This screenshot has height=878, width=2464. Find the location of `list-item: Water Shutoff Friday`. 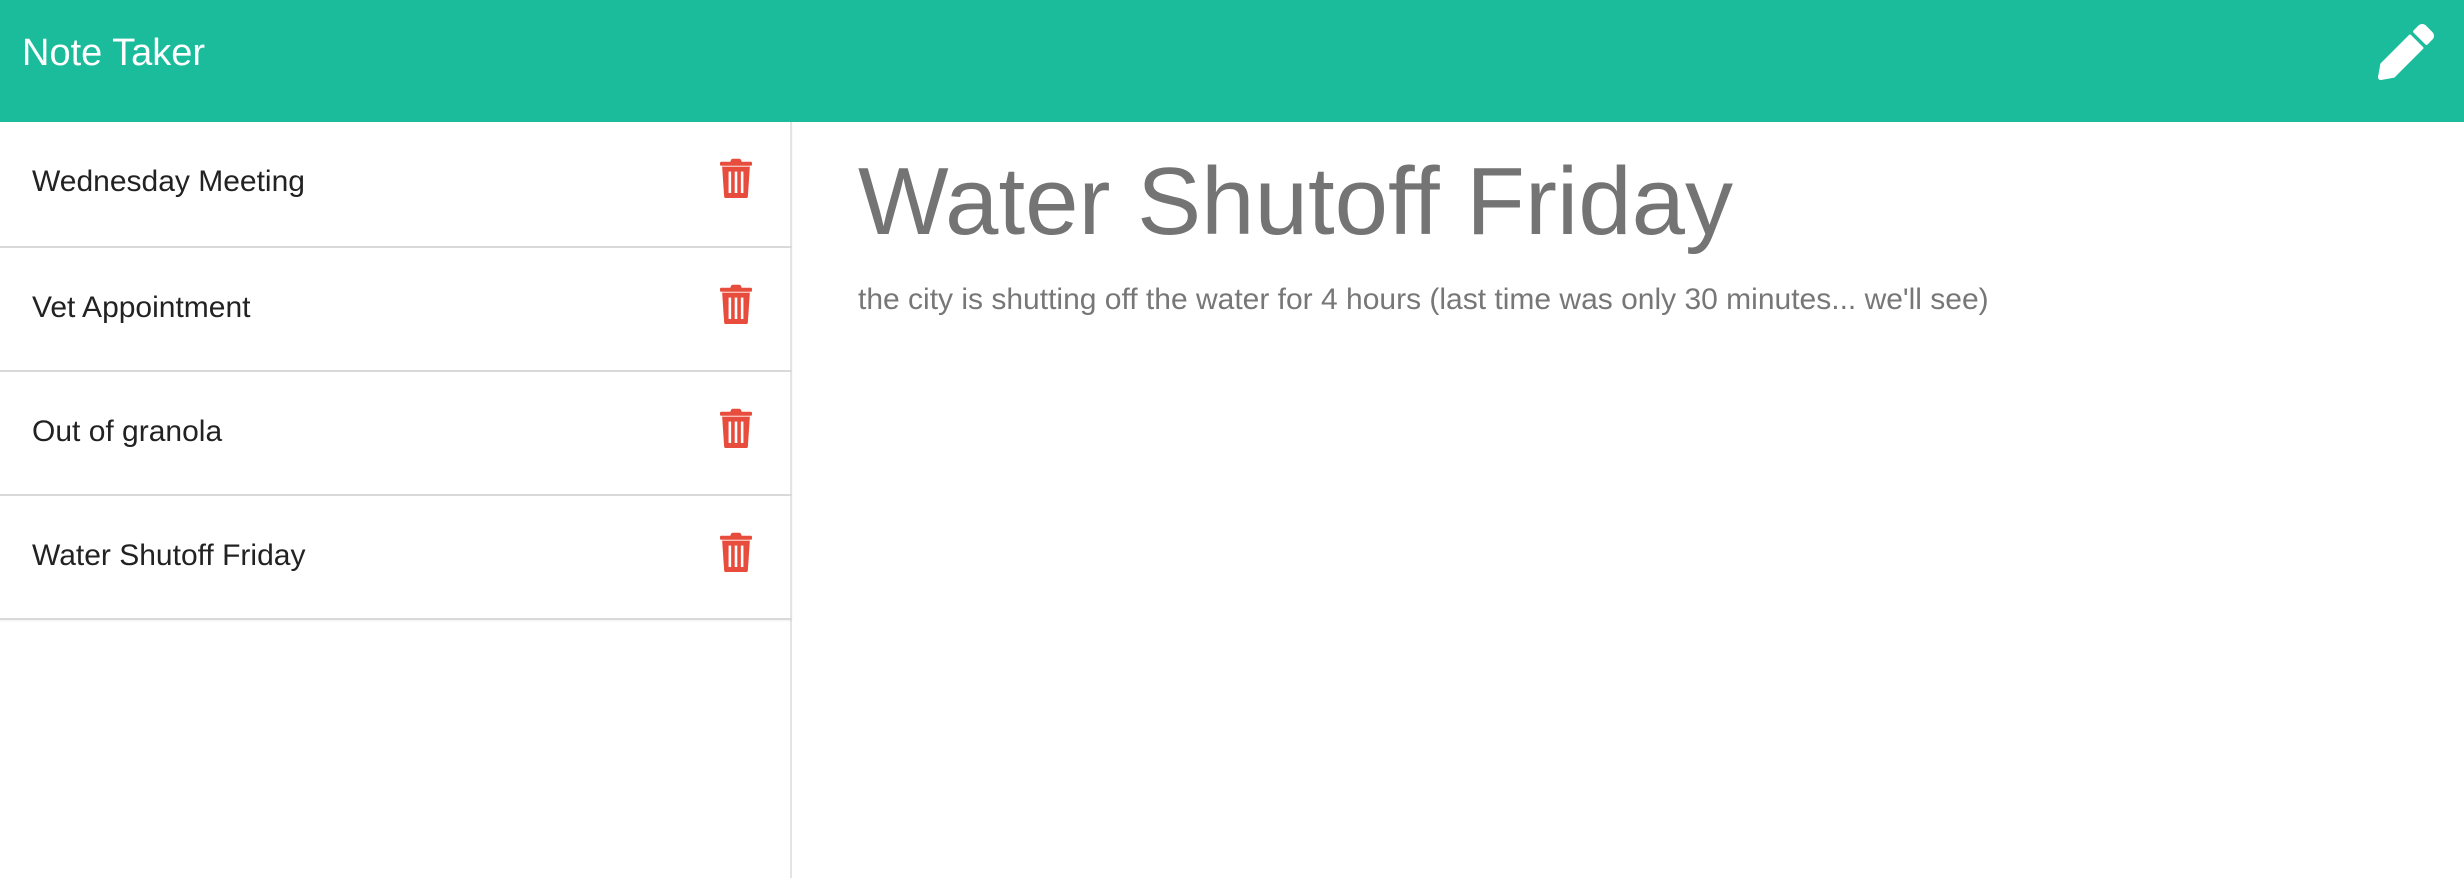

list-item: Water Shutoff Friday is located at coordinates (396, 556).